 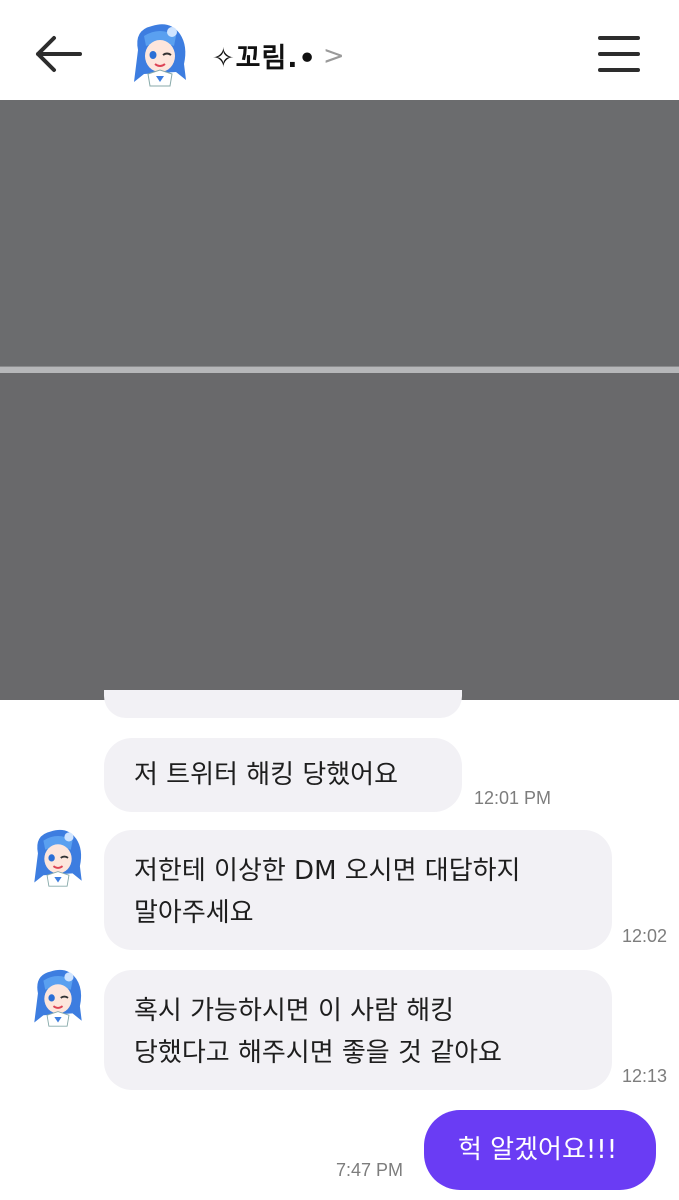 I want to click on message-timestamp: 12:01 PM, so click(x=513, y=798).